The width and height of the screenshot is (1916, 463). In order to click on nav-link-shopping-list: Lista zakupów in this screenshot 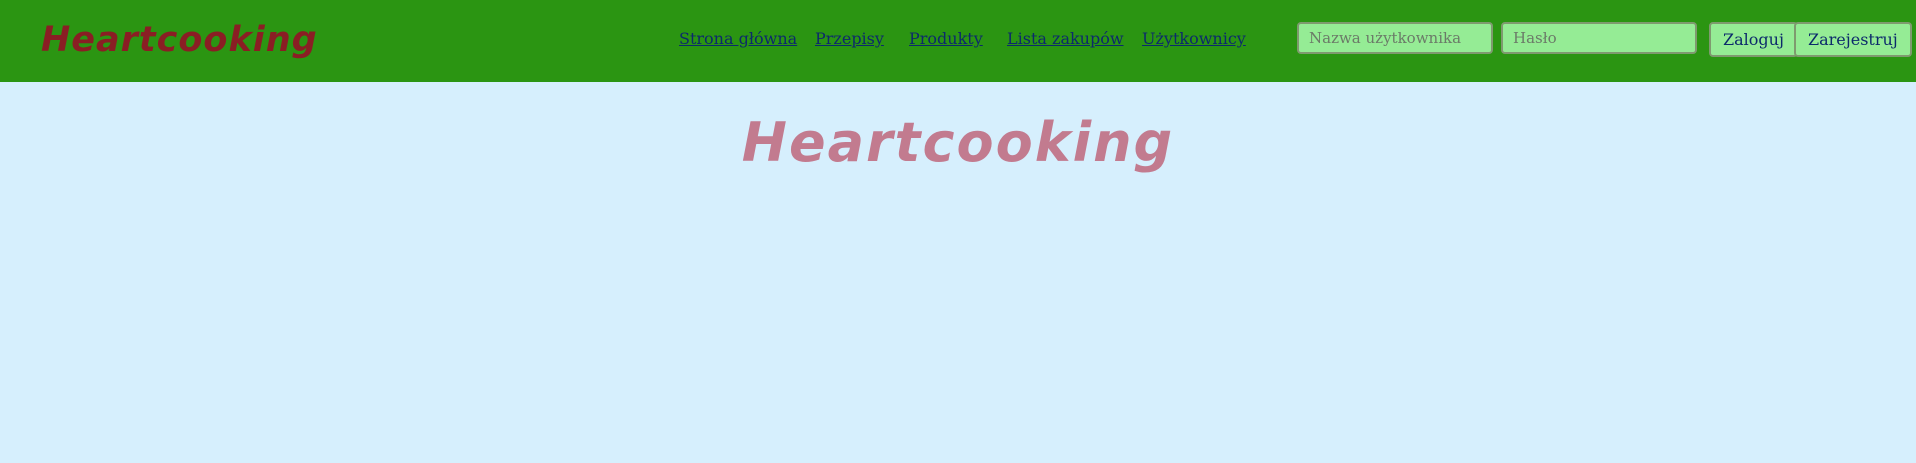, I will do `click(1065, 39)`.